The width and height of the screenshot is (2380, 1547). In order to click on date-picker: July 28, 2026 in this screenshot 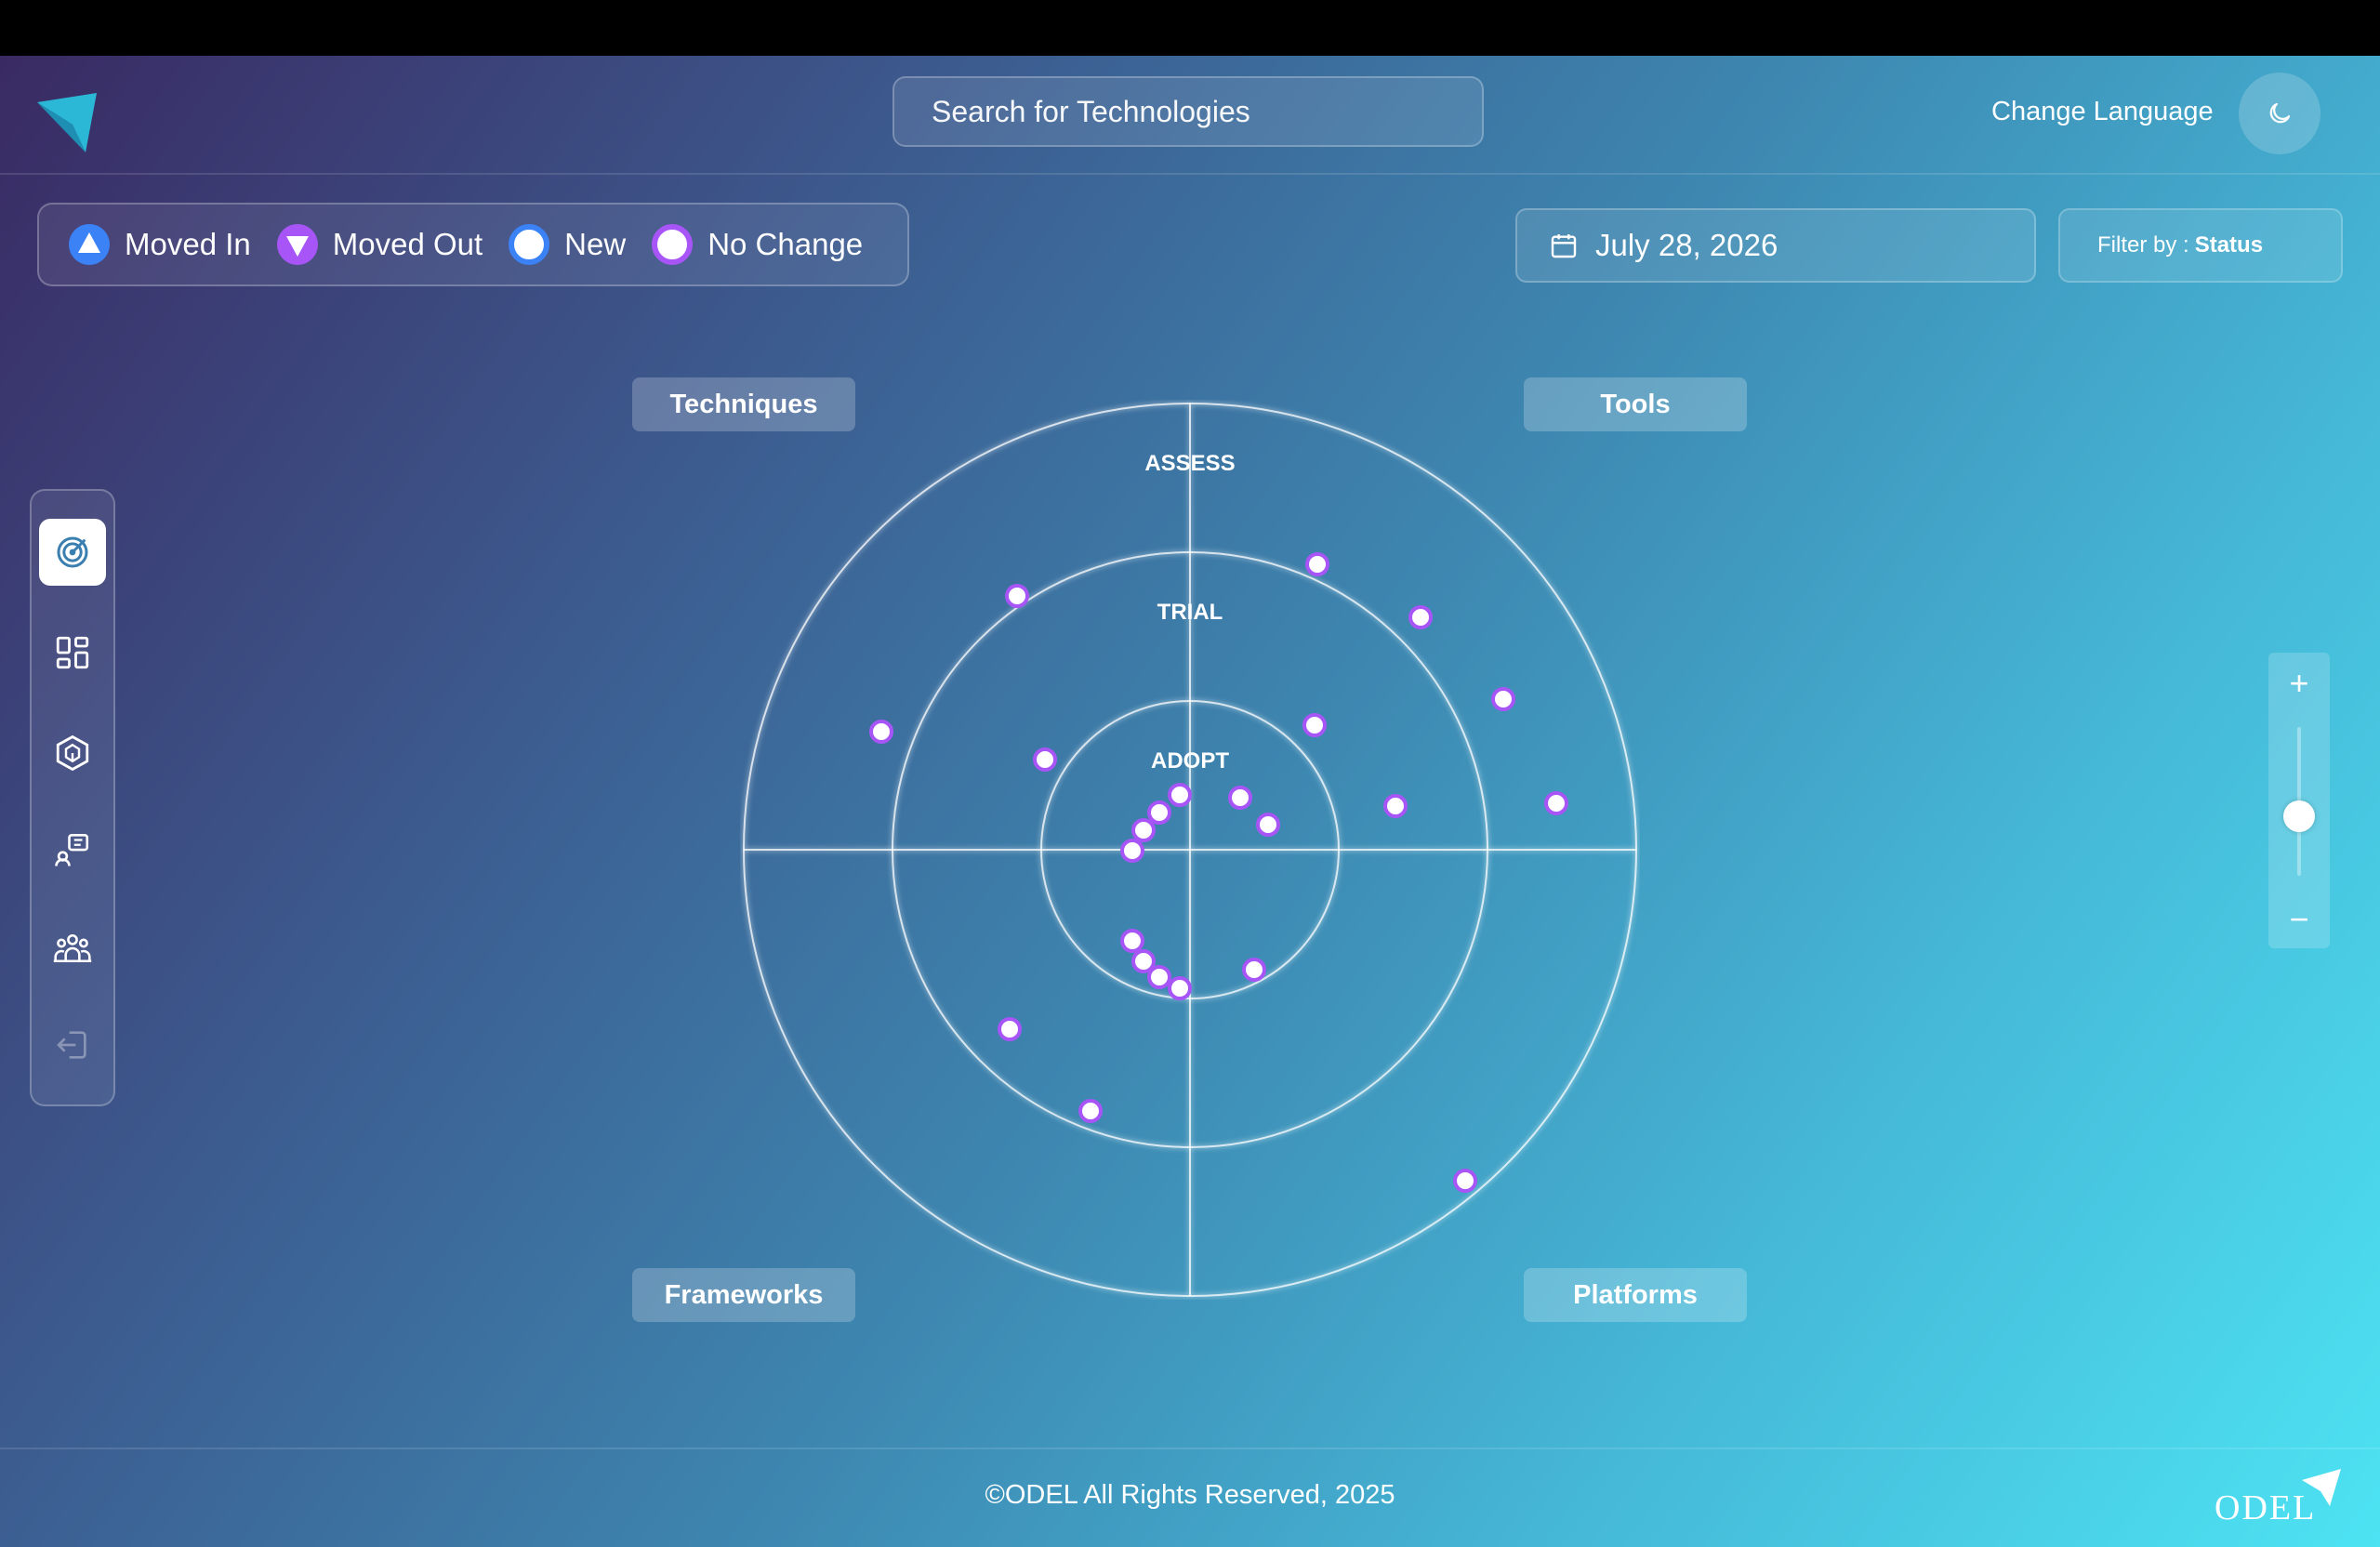, I will do `click(1775, 245)`.